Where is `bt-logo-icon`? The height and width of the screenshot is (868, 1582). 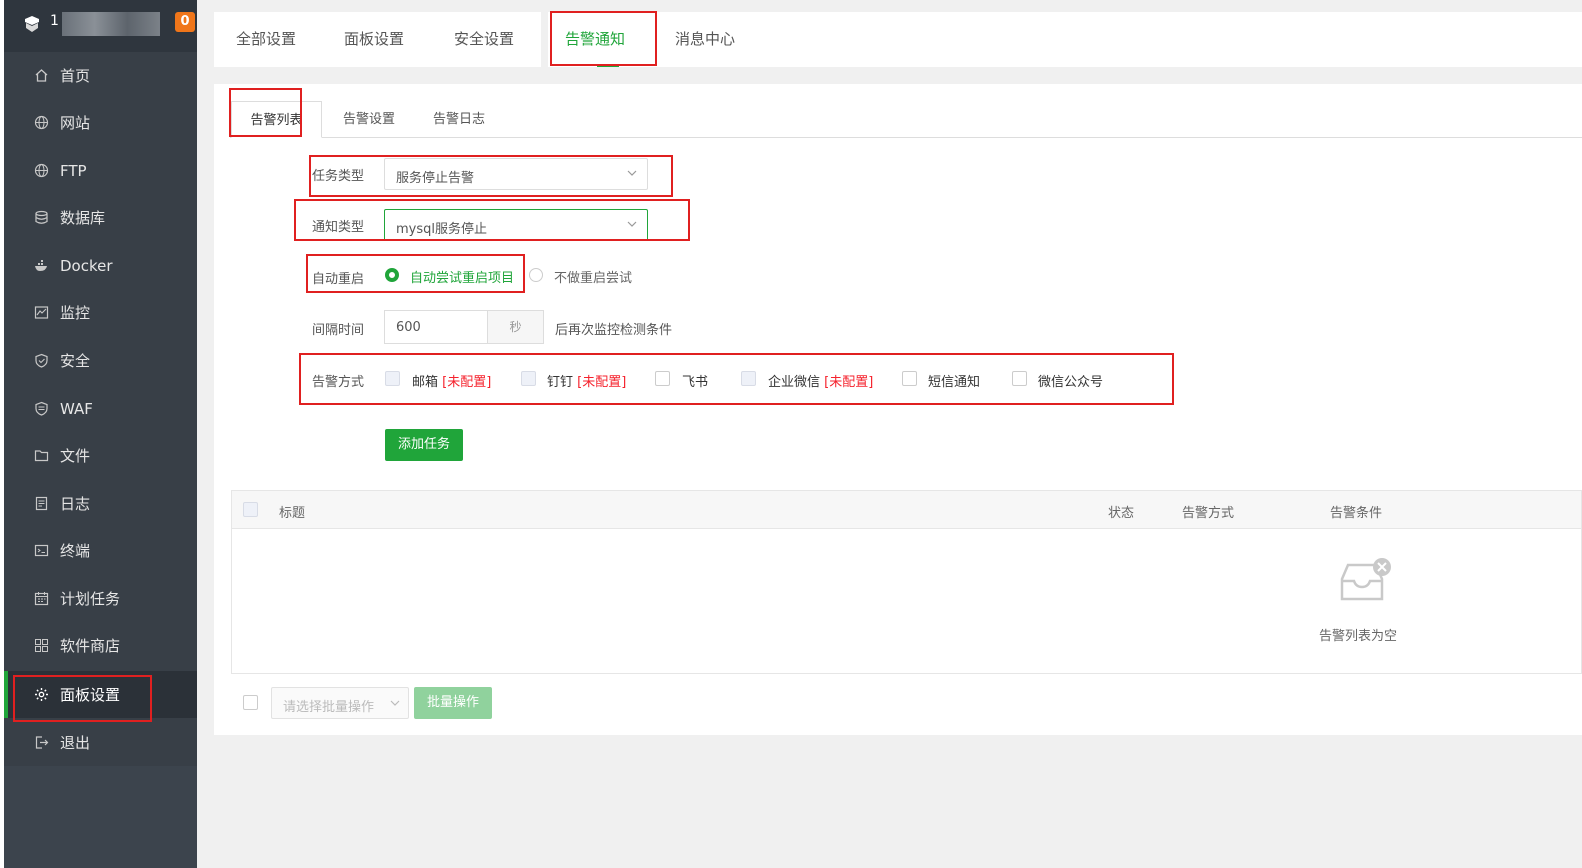 bt-logo-icon is located at coordinates (32, 24).